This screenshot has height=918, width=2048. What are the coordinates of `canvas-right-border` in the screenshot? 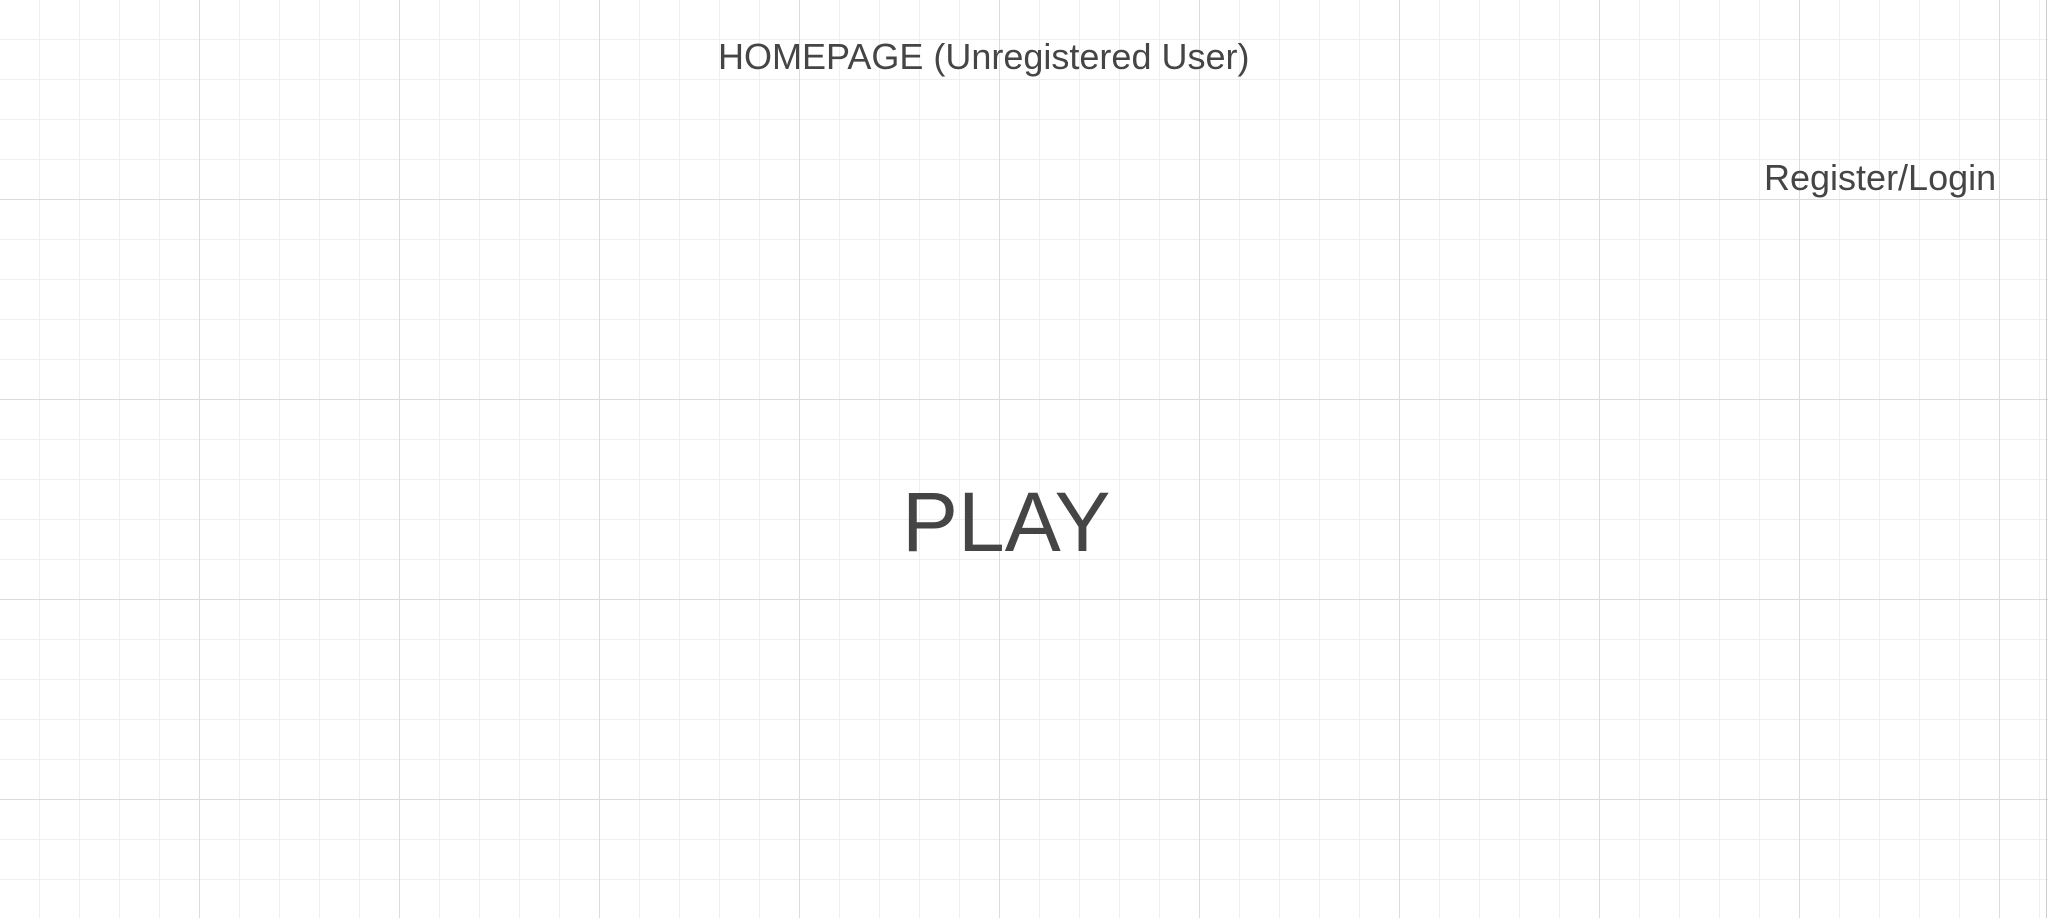 It's located at (2046, 459).